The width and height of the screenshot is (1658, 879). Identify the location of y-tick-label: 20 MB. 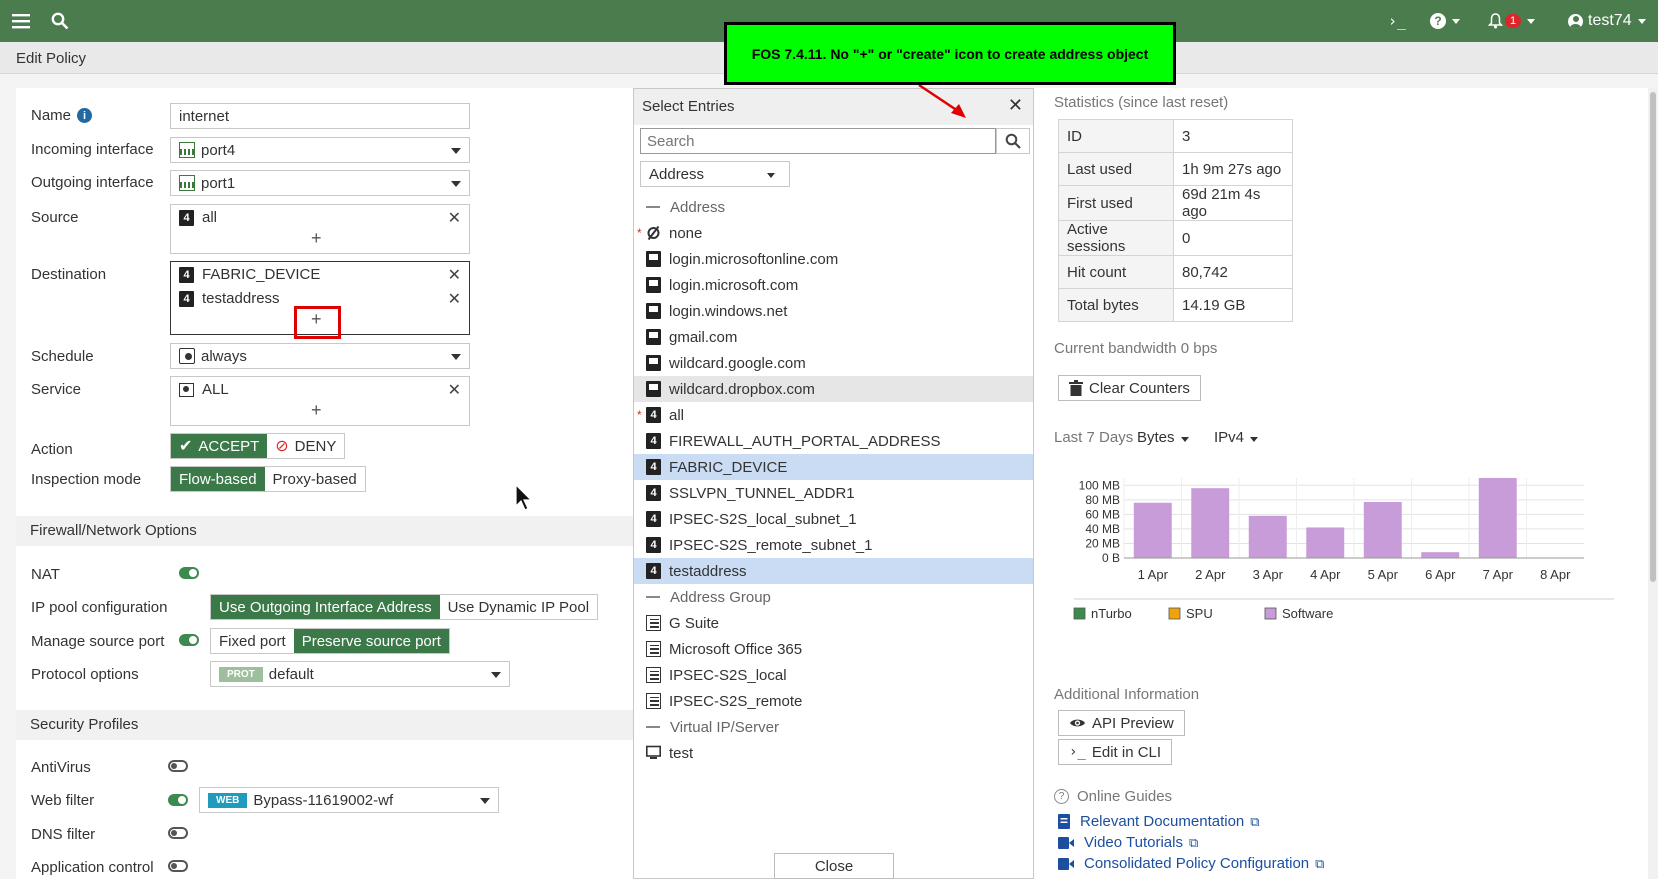
(1102, 543).